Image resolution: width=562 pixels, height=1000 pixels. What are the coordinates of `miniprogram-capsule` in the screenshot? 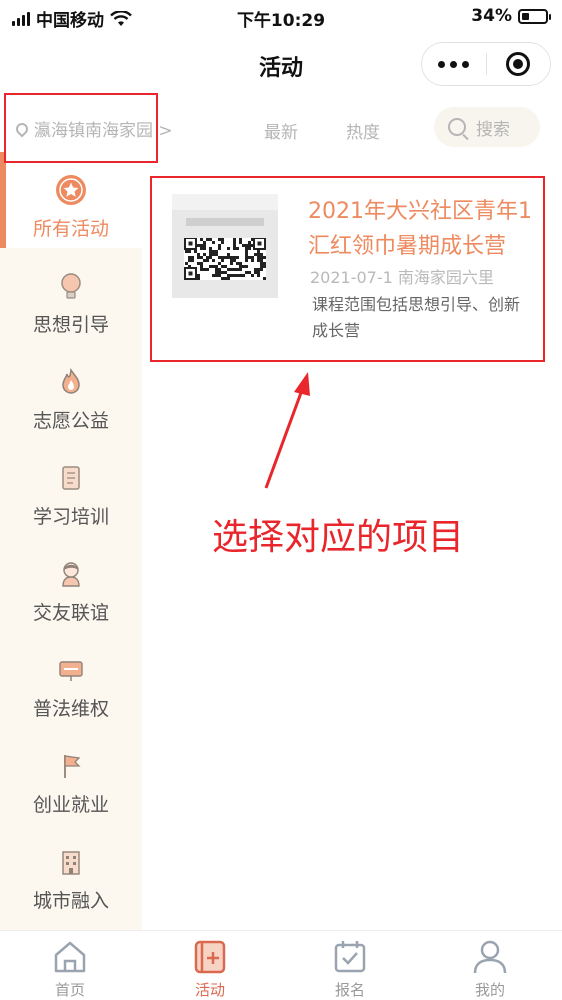 It's located at (486, 64).